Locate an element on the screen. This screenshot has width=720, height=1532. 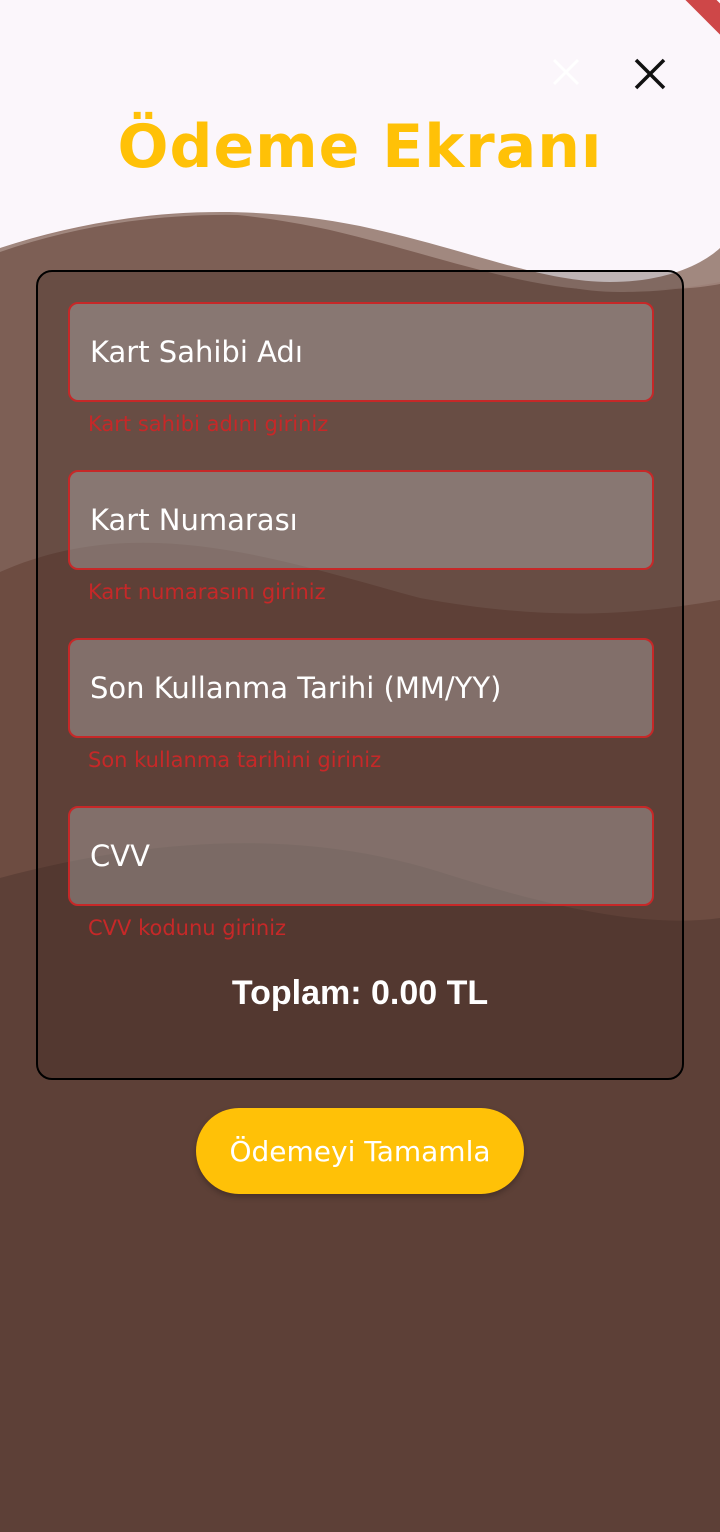
card-holder-field is located at coordinates (361, 352).